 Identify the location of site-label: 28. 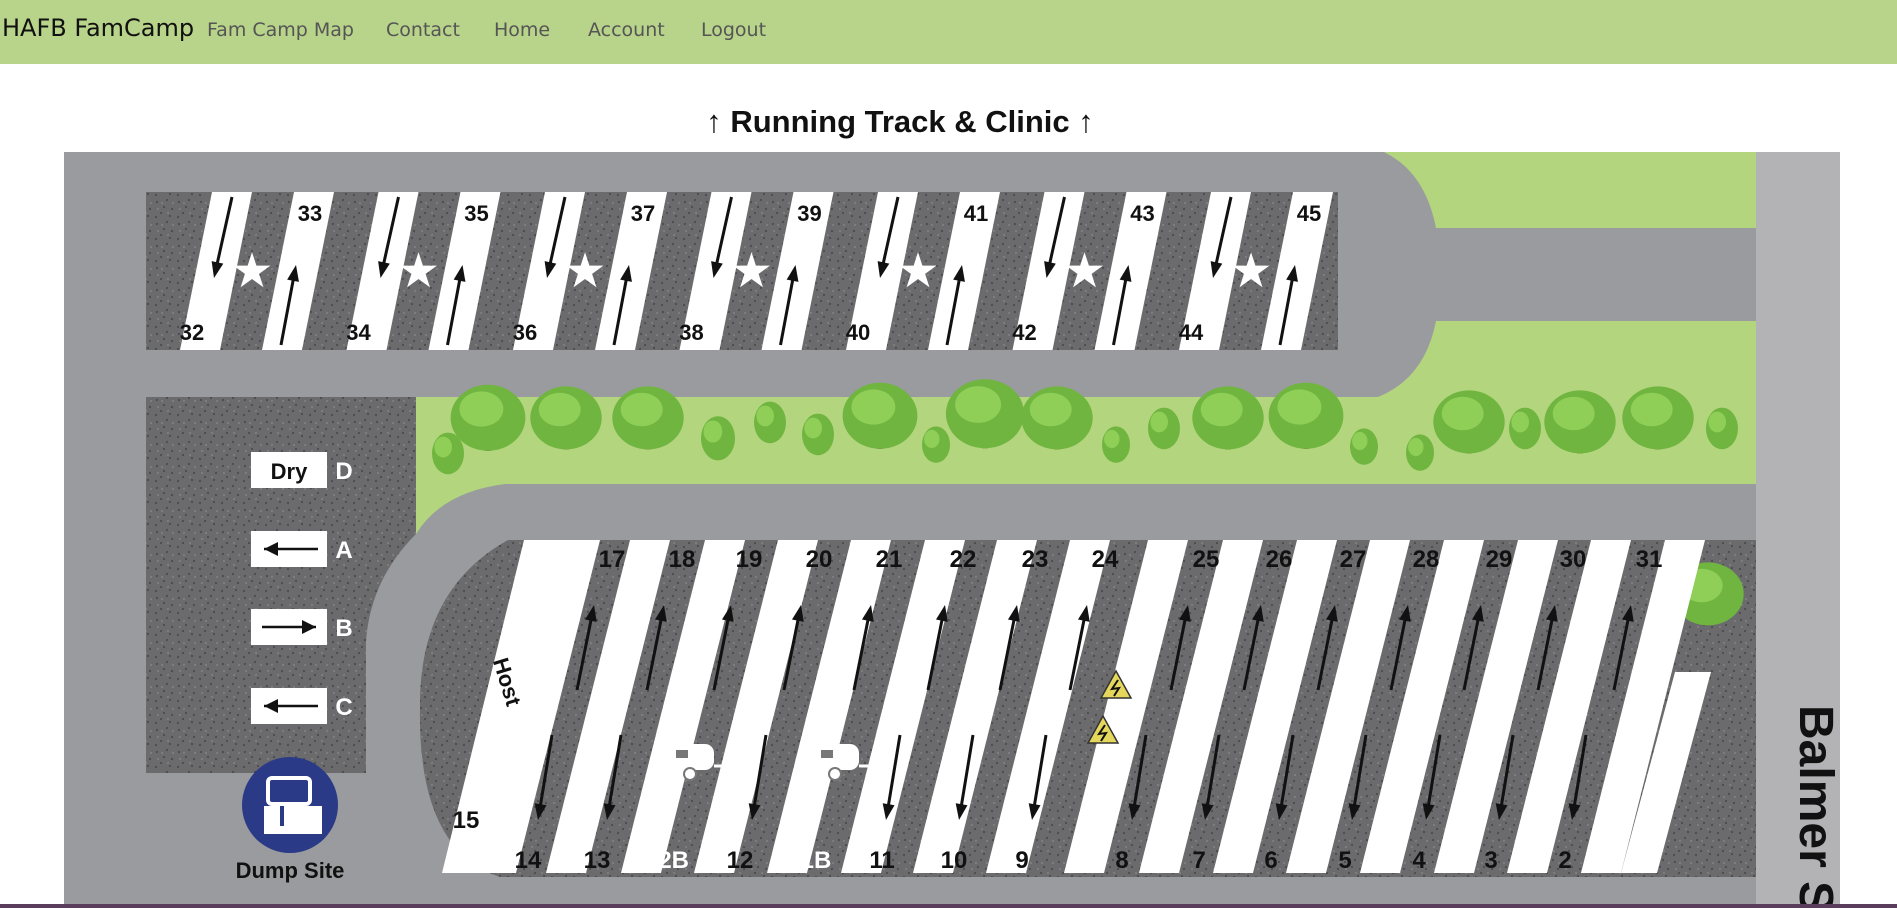
(1426, 559).